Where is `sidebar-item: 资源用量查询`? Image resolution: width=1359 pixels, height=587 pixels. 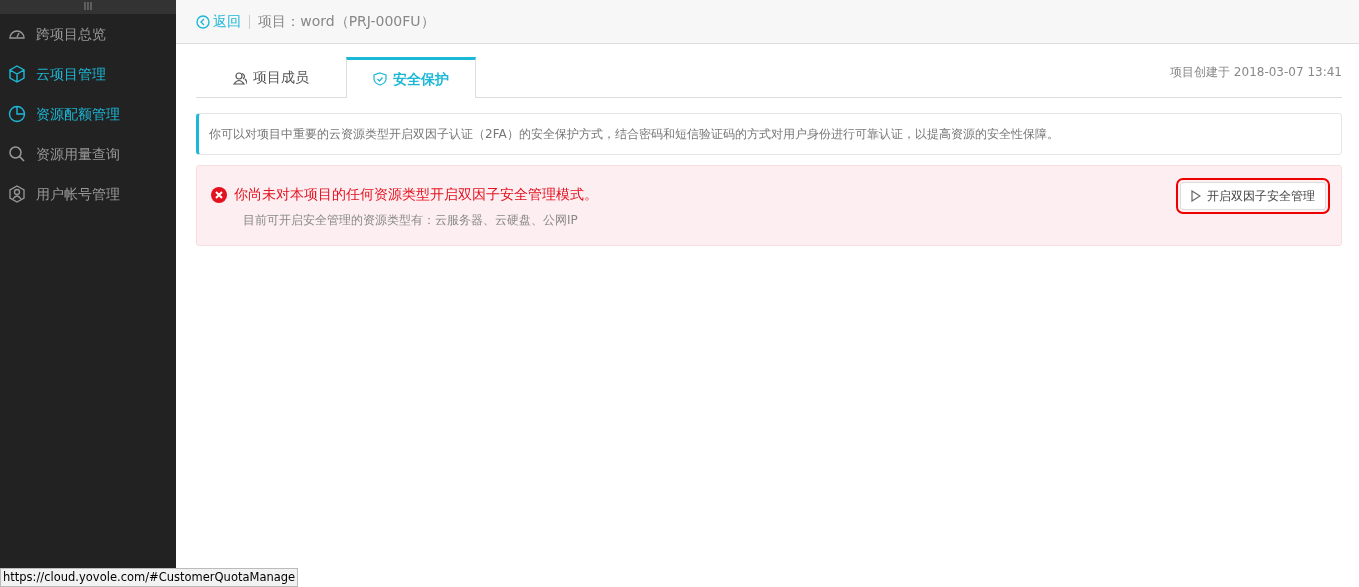 sidebar-item: 资源用量查询 is located at coordinates (88, 154).